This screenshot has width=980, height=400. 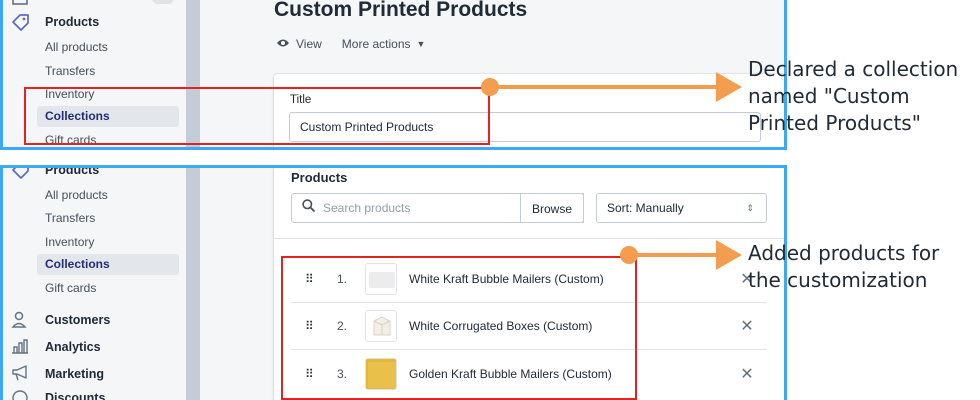 I want to click on megaphone-icon, so click(x=21, y=374).